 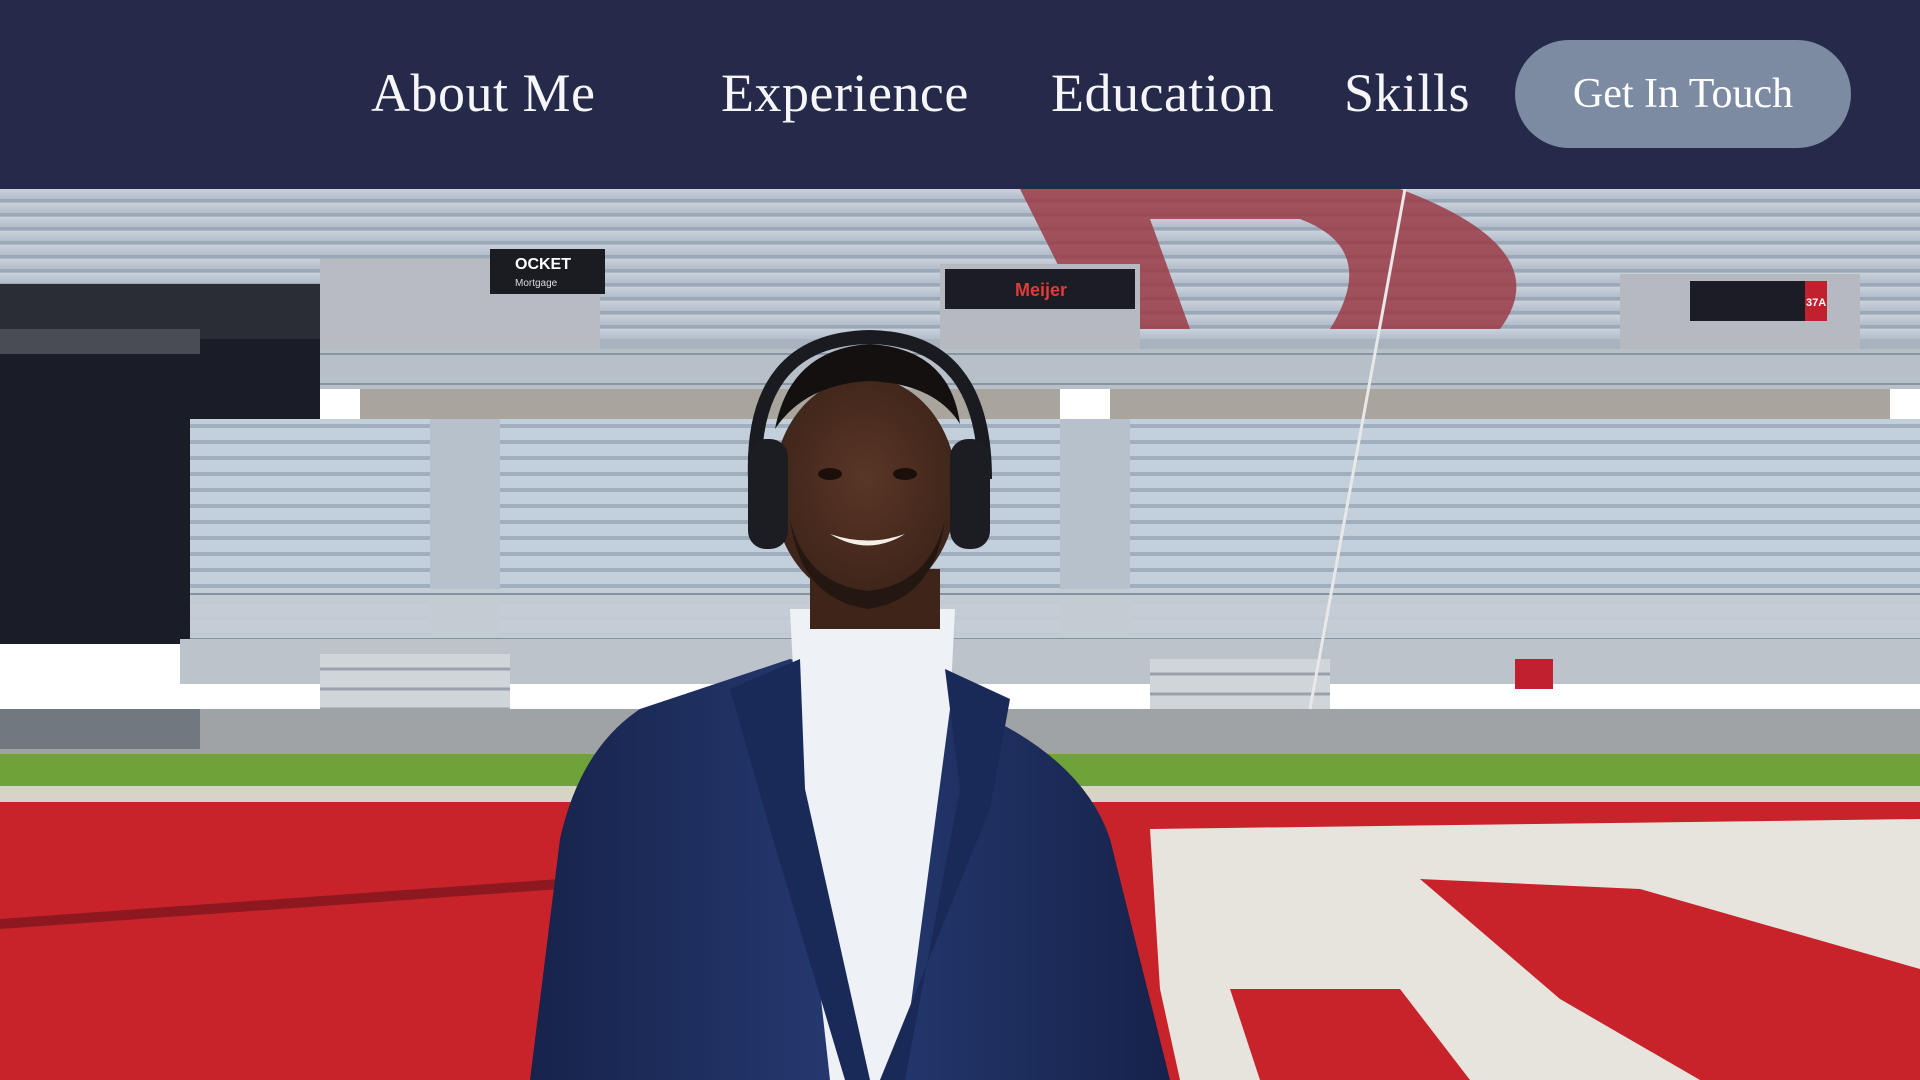 What do you see at coordinates (1162, 93) in the screenshot?
I see `nav-education: Education` at bounding box center [1162, 93].